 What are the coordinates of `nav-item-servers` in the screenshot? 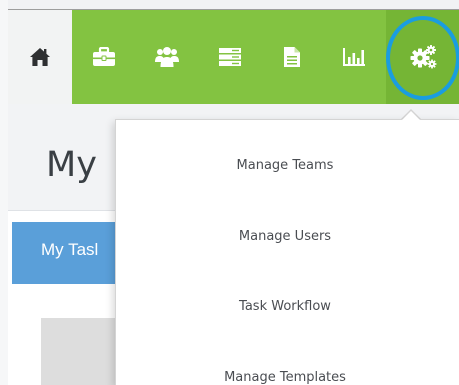 It's located at (230, 57).